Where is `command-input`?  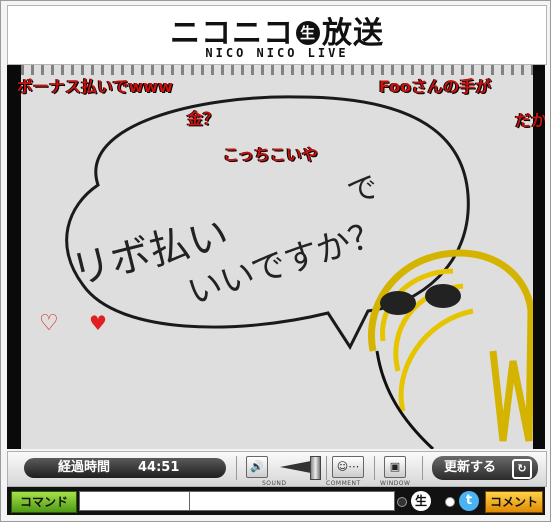
command-input is located at coordinates (135, 501).